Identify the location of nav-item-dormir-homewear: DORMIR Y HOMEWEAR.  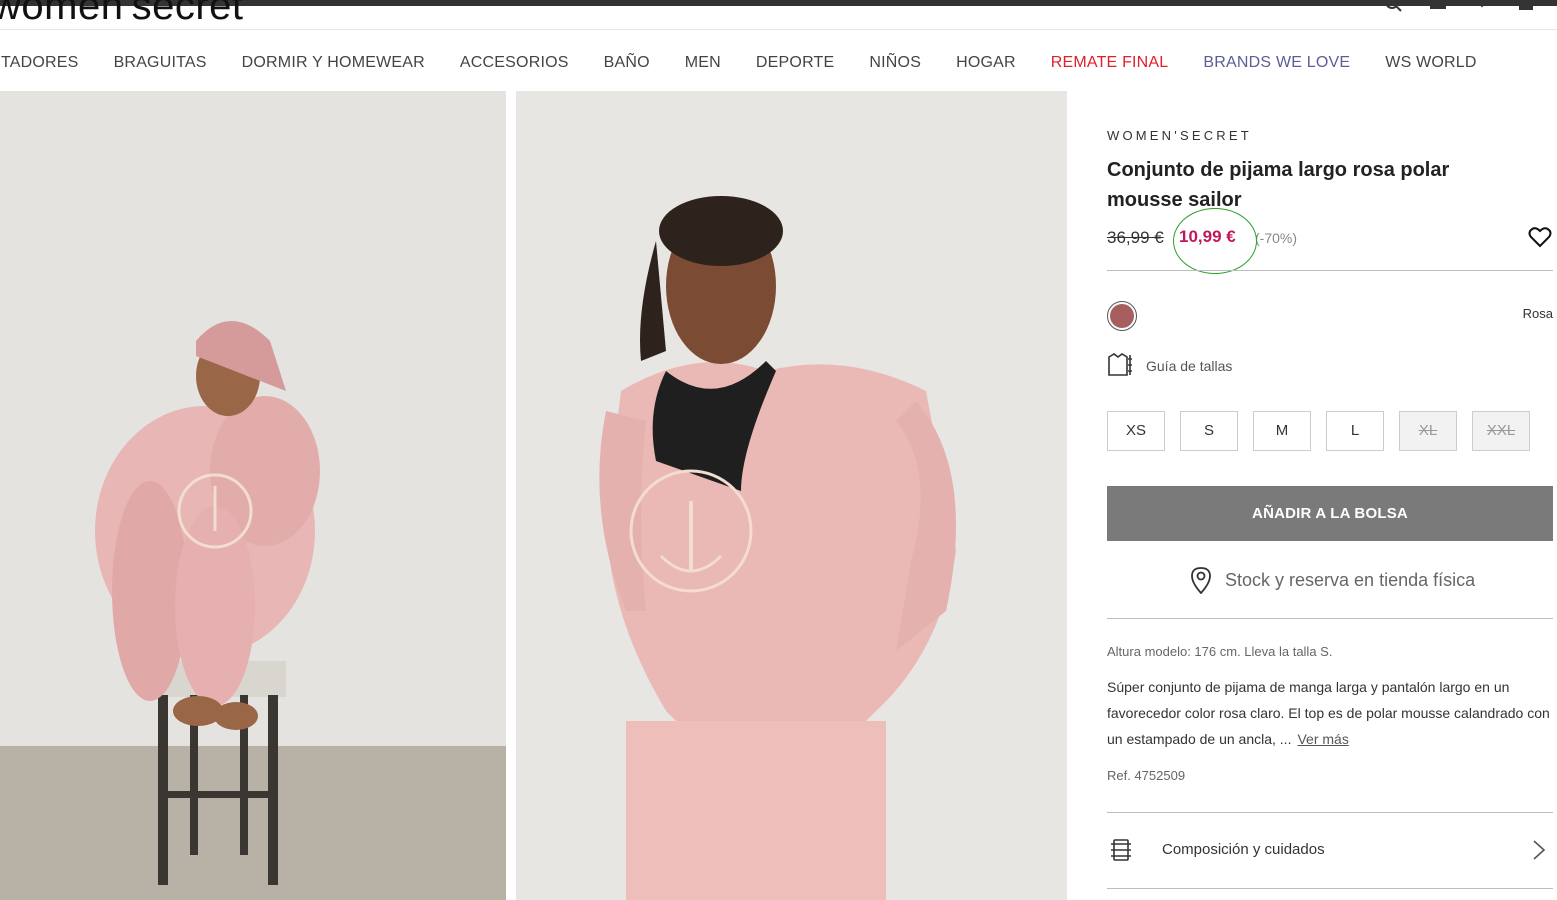
(333, 63).